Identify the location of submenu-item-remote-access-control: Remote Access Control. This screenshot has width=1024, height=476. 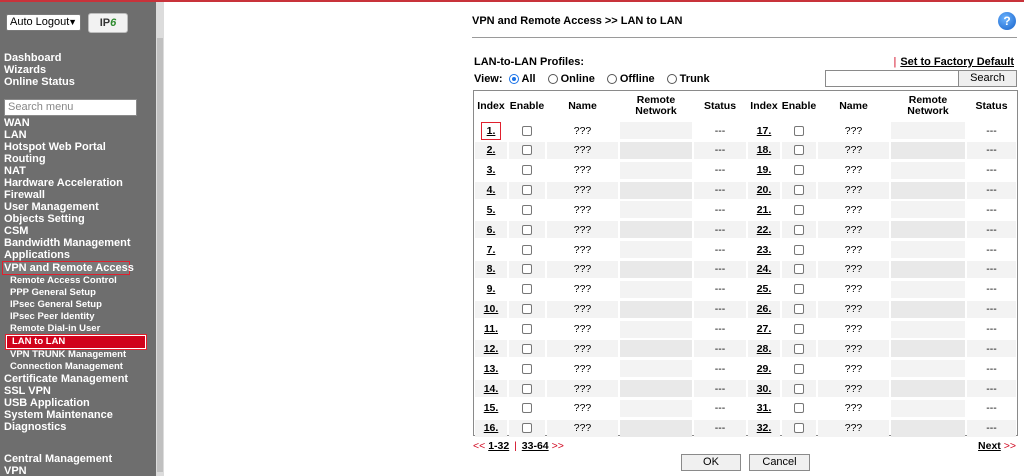
(75, 281).